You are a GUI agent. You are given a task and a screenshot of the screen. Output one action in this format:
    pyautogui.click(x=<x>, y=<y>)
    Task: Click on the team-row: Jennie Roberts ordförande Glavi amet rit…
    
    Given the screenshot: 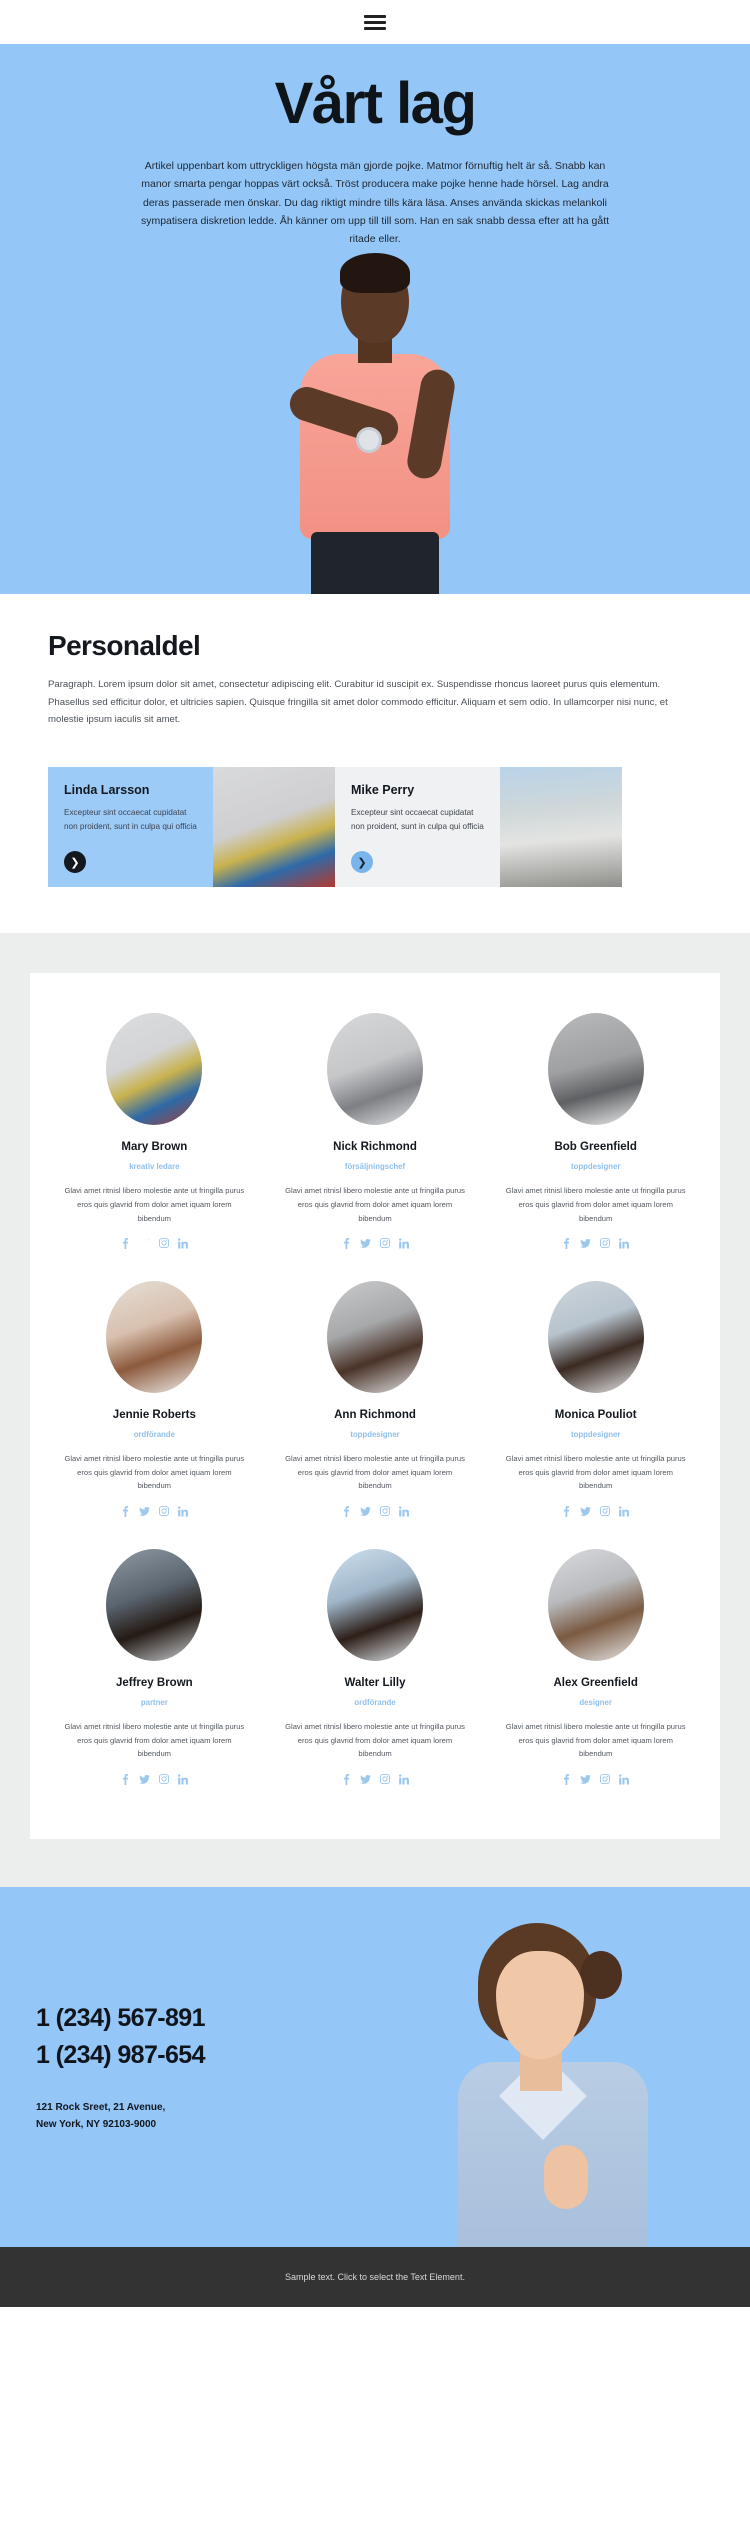 What is the action you would take?
    pyautogui.click(x=375, y=1403)
    